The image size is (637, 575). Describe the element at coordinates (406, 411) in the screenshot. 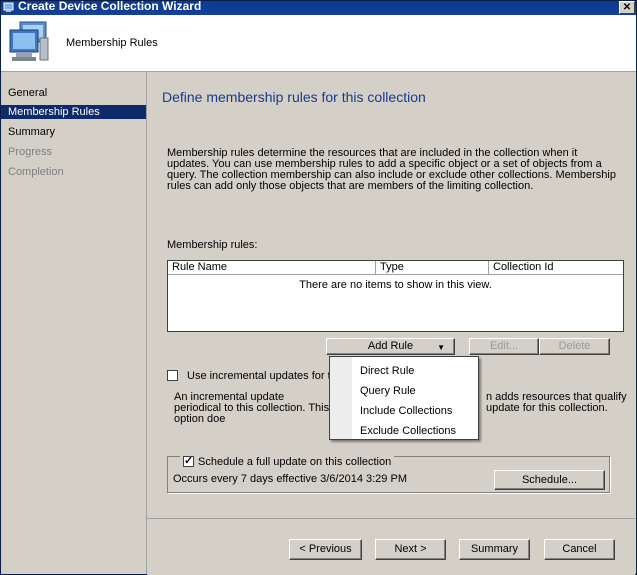

I see `menu-item-include-collections: Include Collections` at that location.